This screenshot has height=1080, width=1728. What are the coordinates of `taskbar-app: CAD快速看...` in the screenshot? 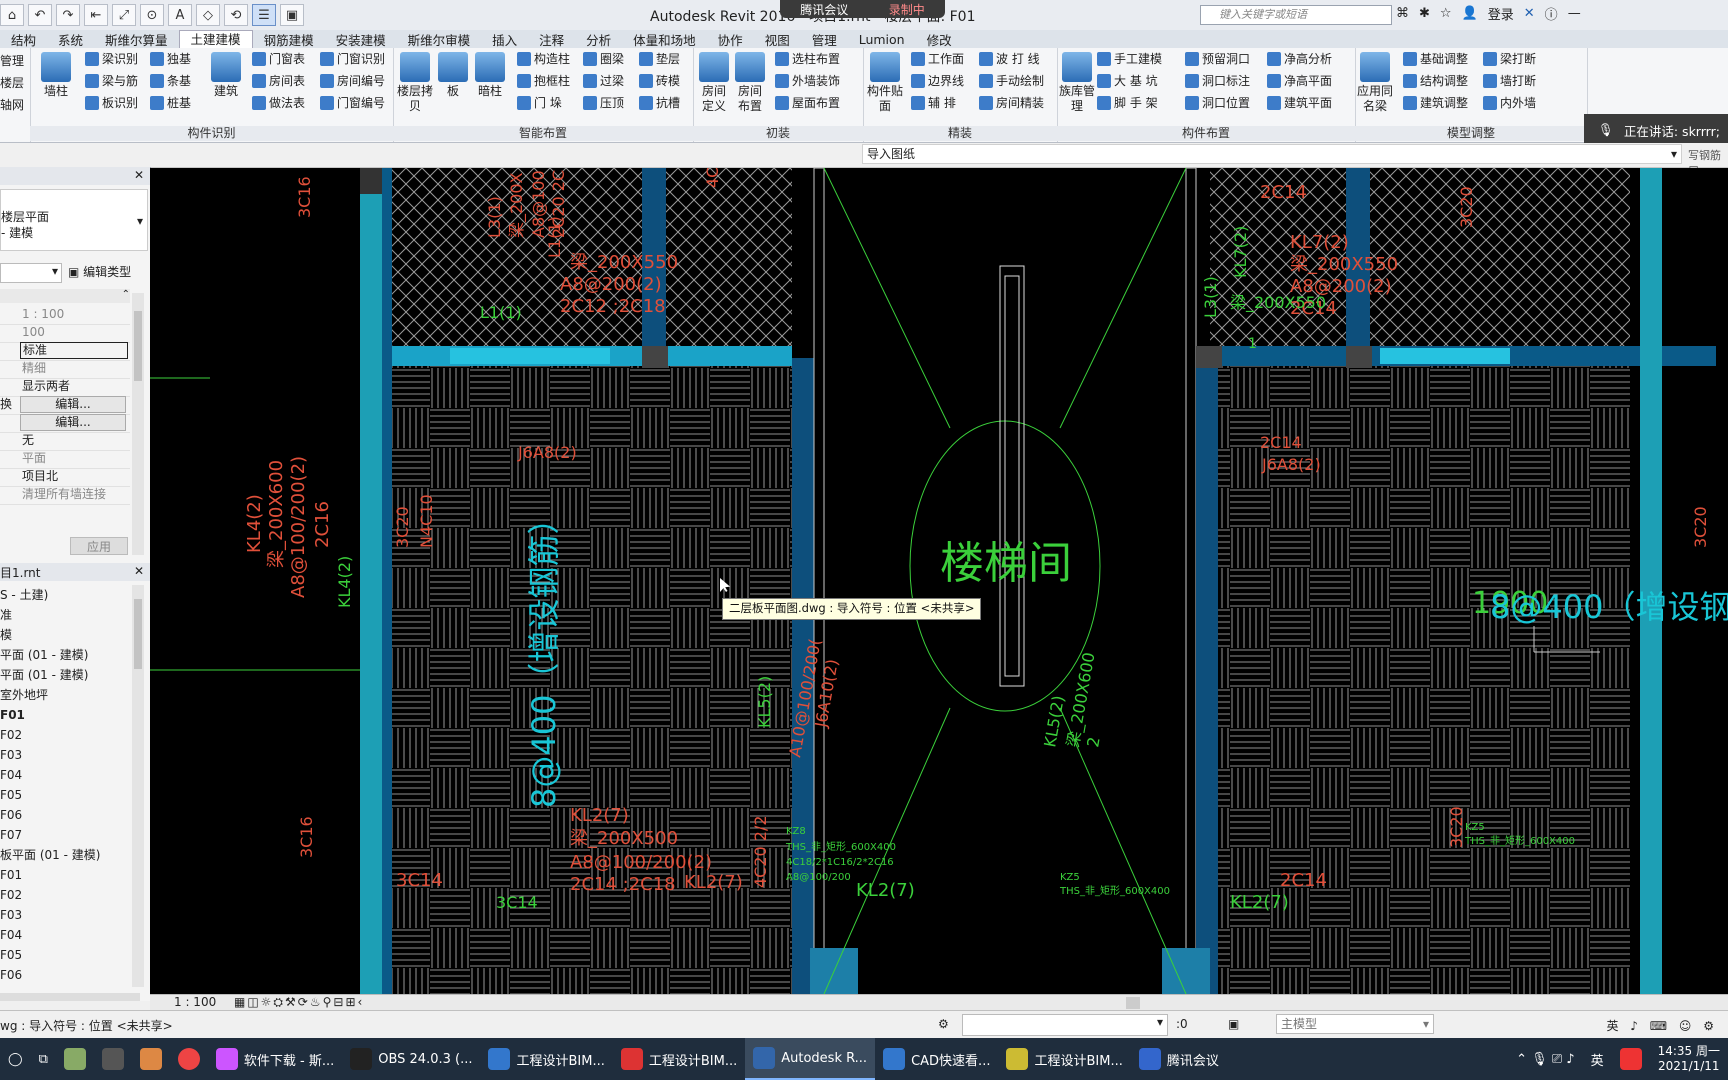 It's located at (936, 1059).